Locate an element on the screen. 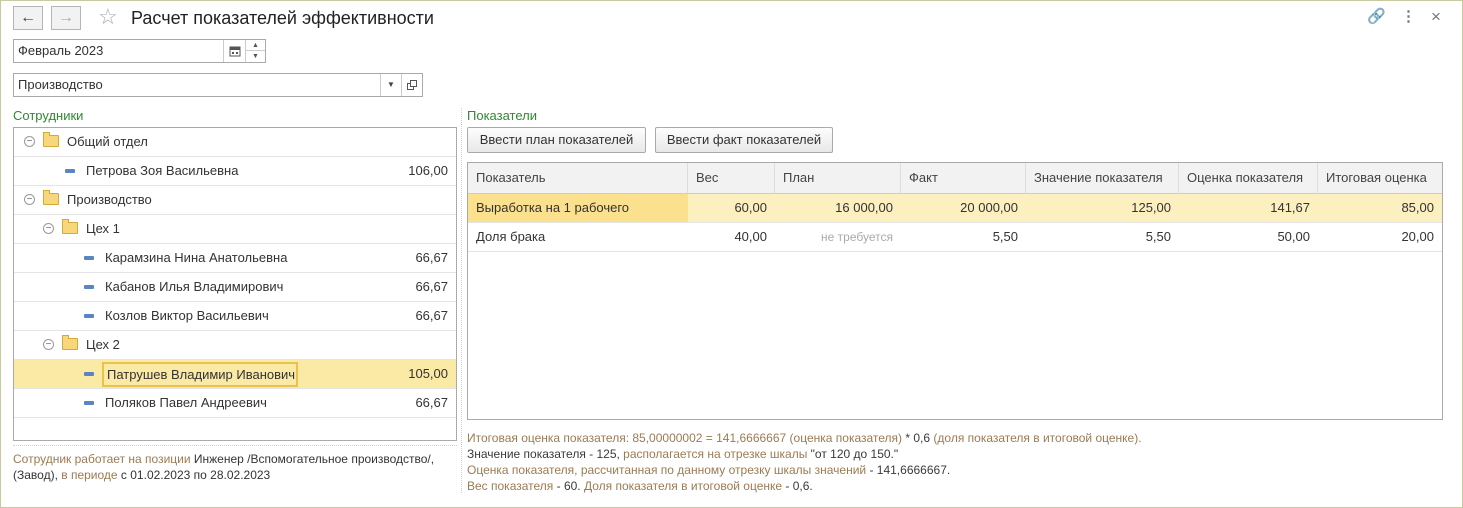 This screenshot has height=508, width=1463. close-icon: × is located at coordinates (1436, 17).